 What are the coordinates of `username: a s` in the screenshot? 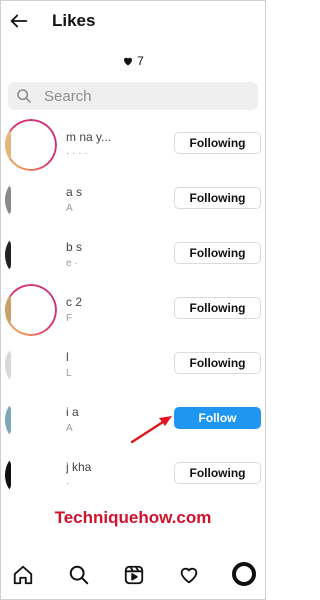 It's located at (118, 192).